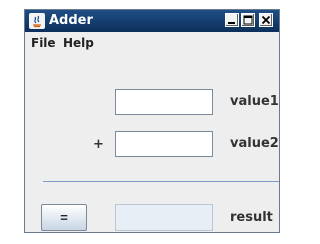 Image resolution: width=320 pixels, height=244 pixels. Describe the element at coordinates (251, 217) in the screenshot. I see `result-label: result` at that location.